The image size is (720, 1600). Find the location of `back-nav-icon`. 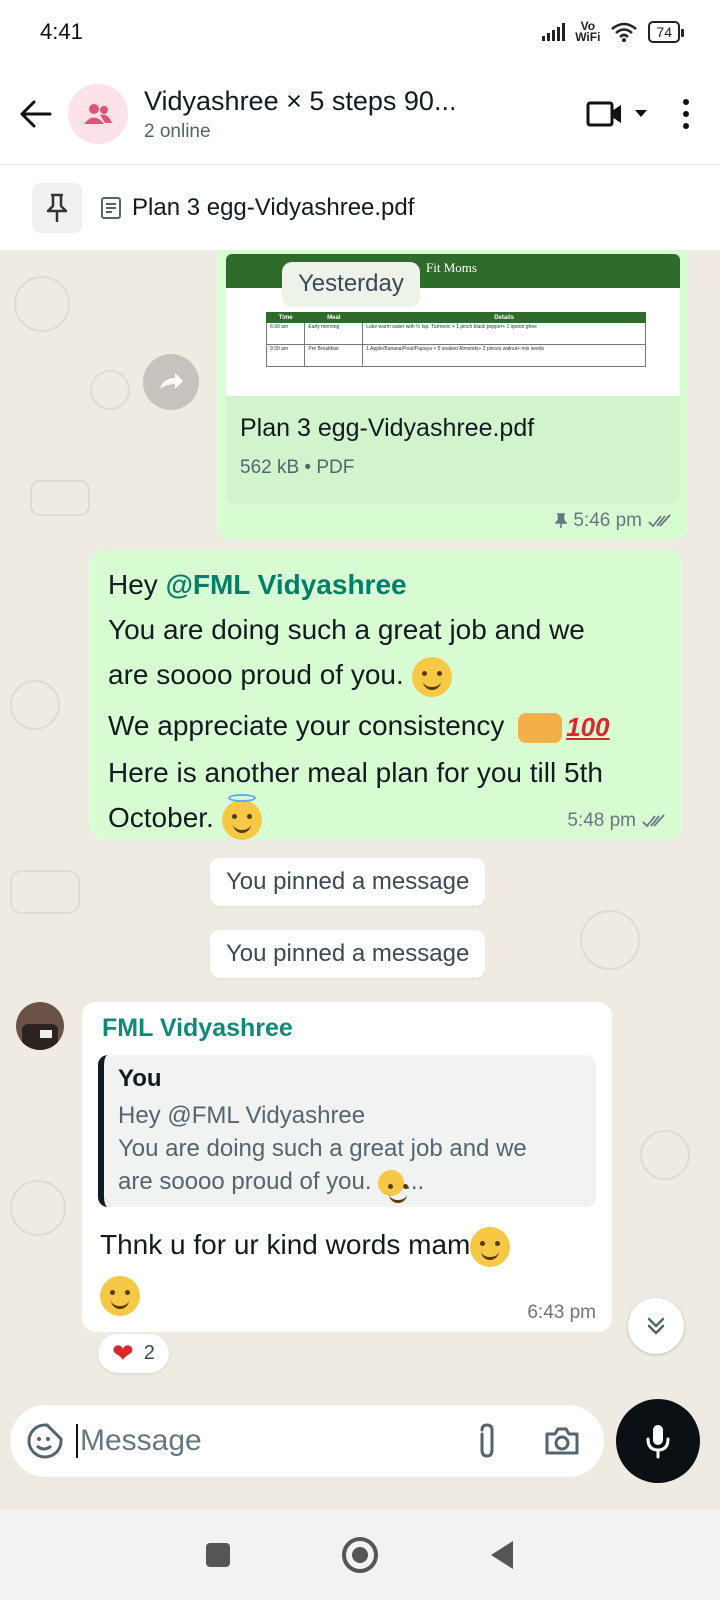

back-nav-icon is located at coordinates (502, 1555).